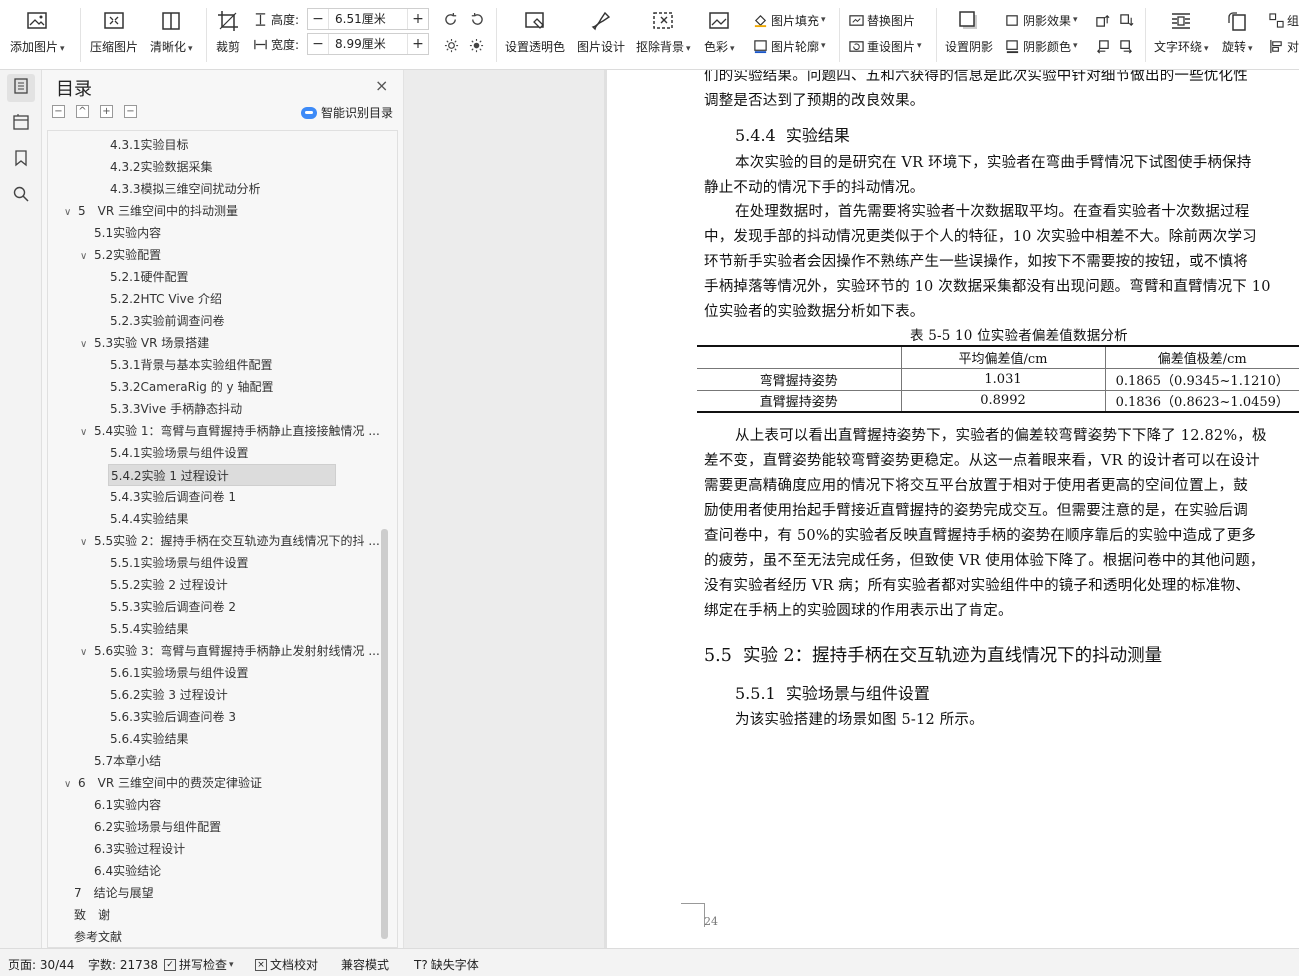 The image size is (1299, 976). I want to click on missing-font-button: T? 缺失字体, so click(446, 964).